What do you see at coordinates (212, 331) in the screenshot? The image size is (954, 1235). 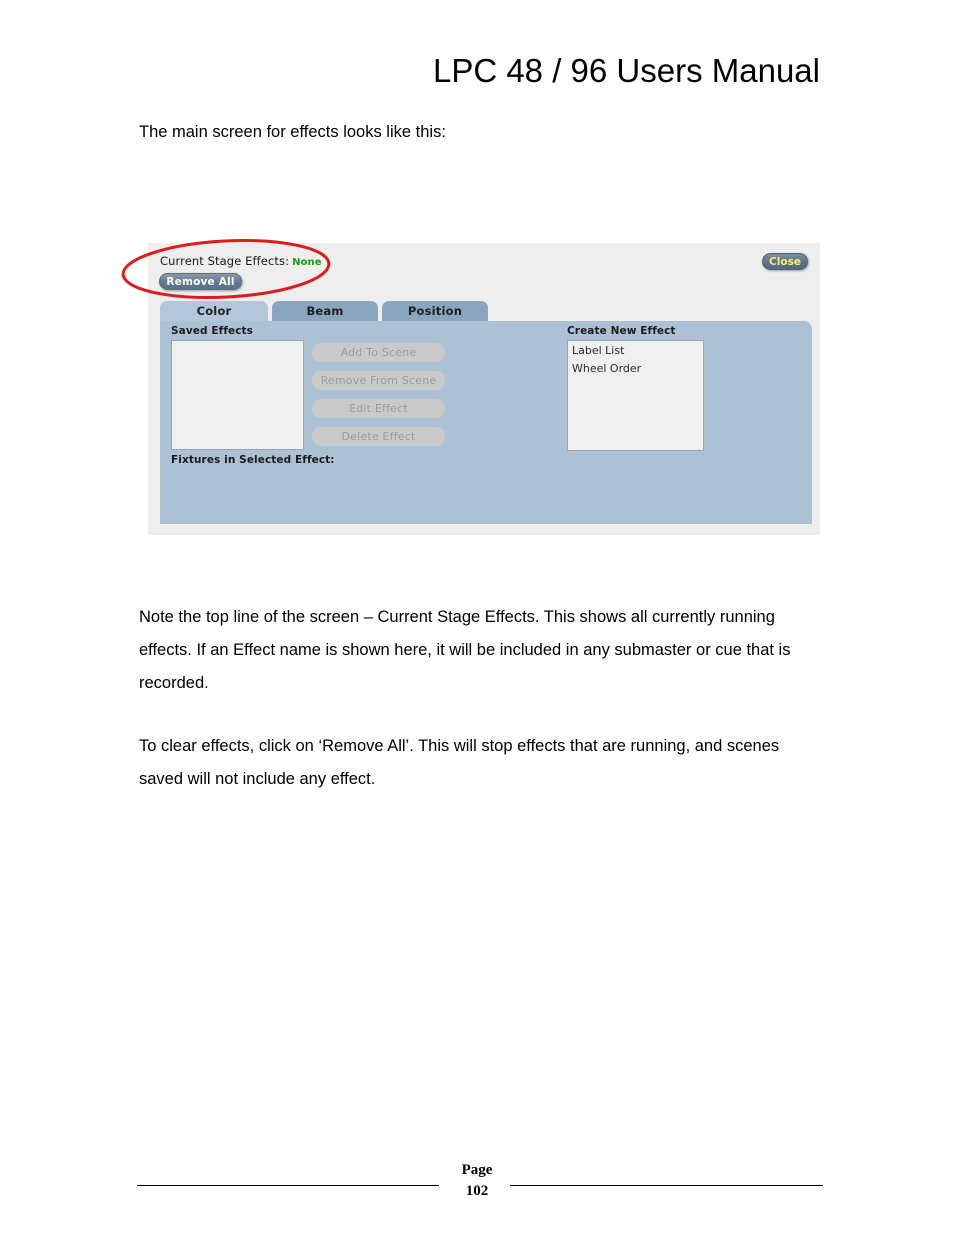 I see `saved-effects-label: Saved Effects` at bounding box center [212, 331].